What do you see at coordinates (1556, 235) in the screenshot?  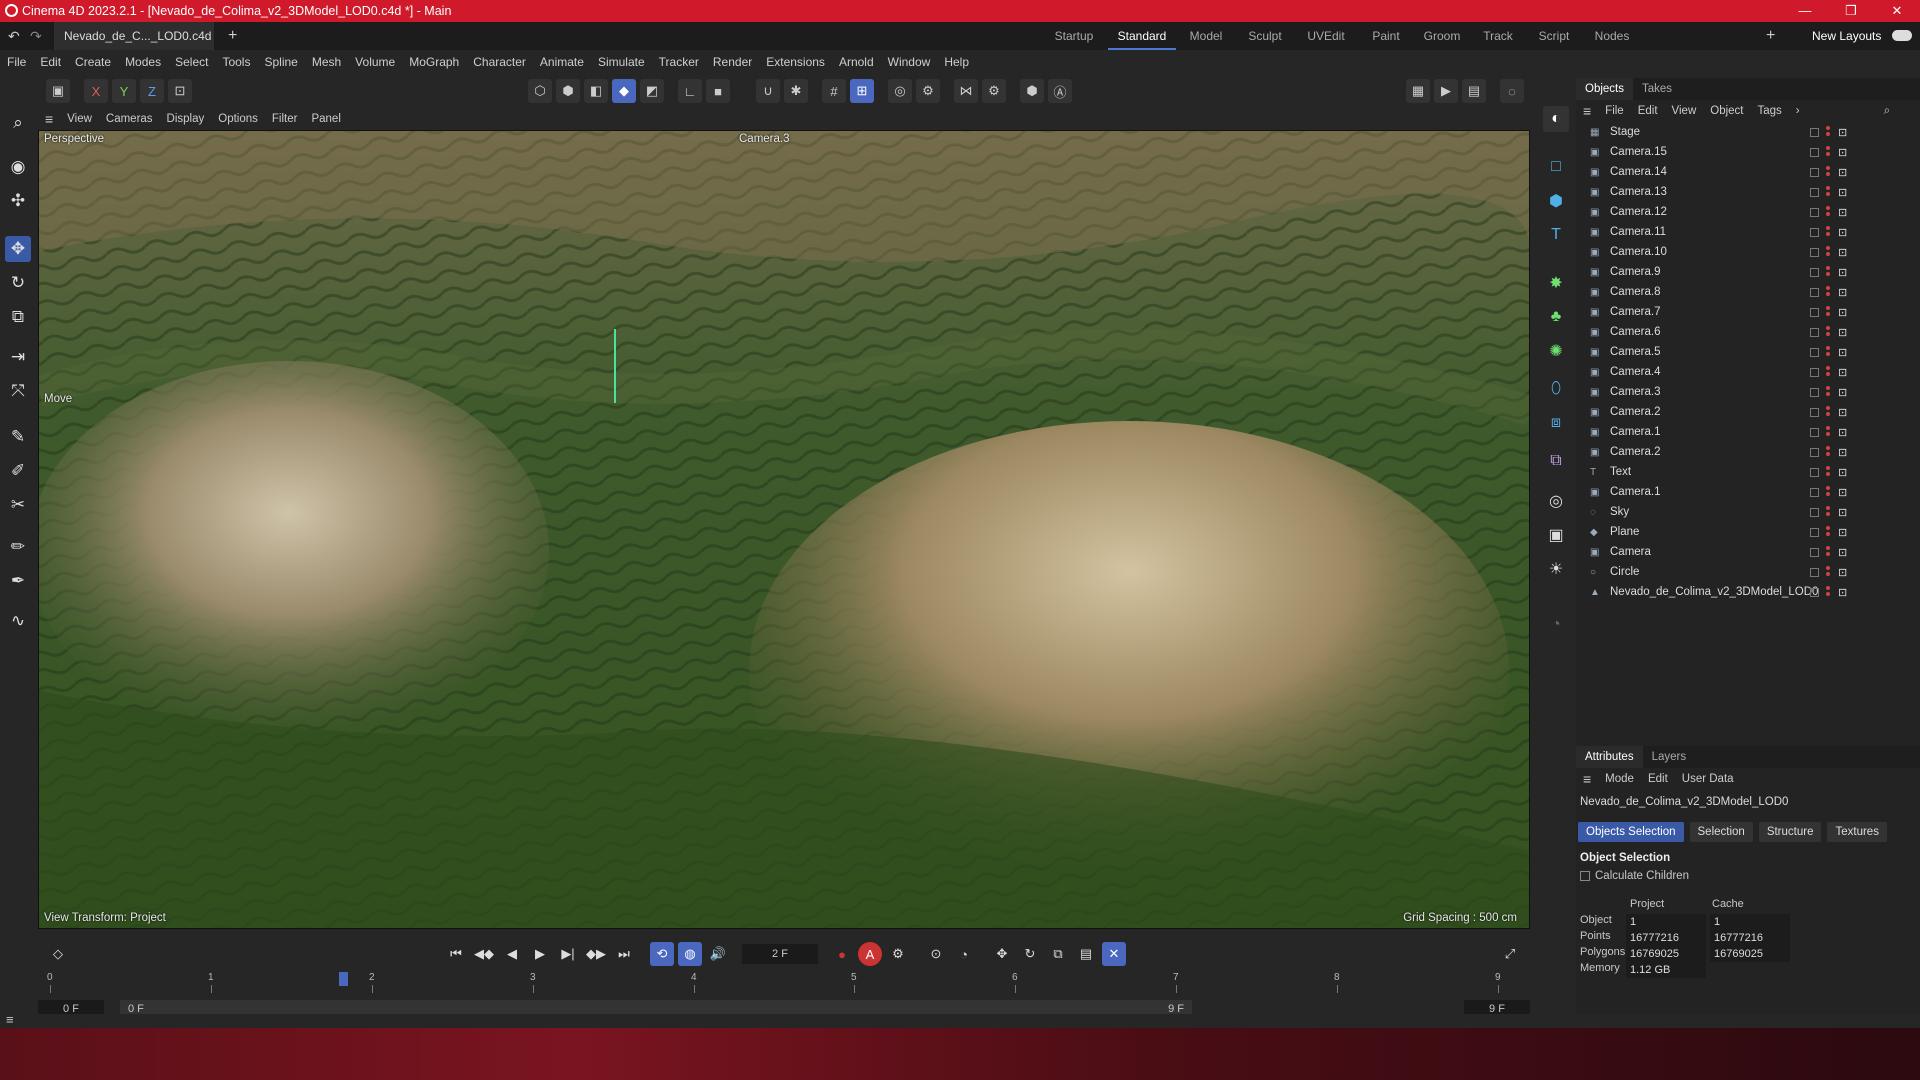 I see `text-spline-icon: T` at bounding box center [1556, 235].